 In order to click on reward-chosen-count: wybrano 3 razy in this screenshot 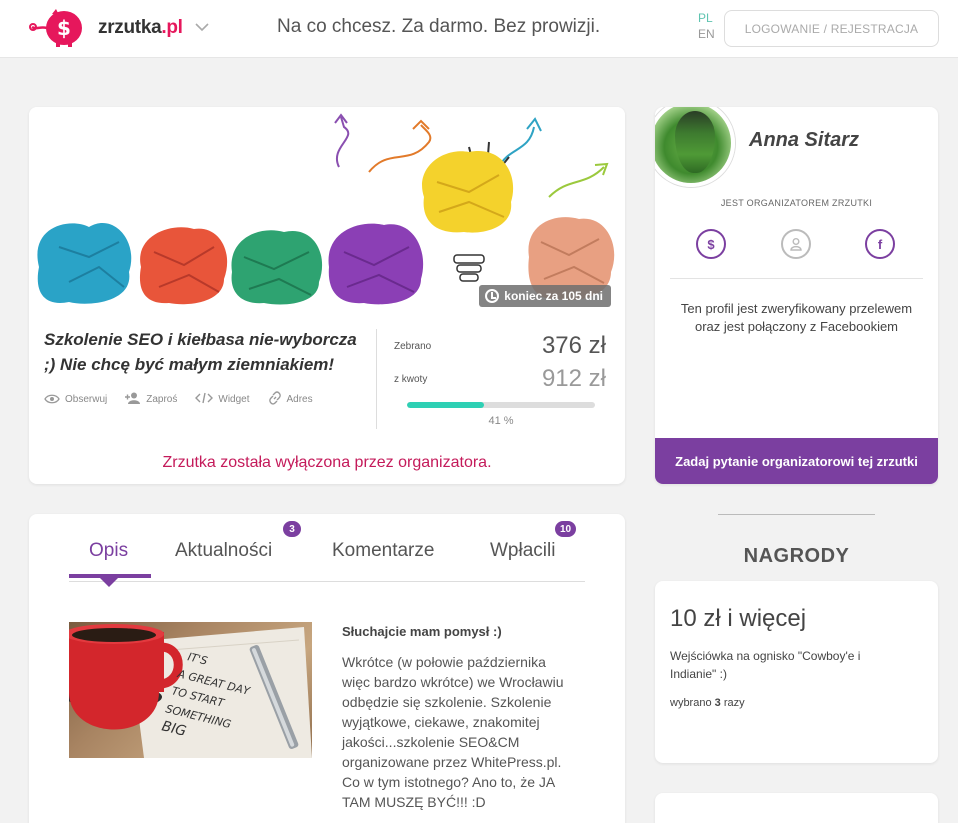, I will do `click(707, 703)`.